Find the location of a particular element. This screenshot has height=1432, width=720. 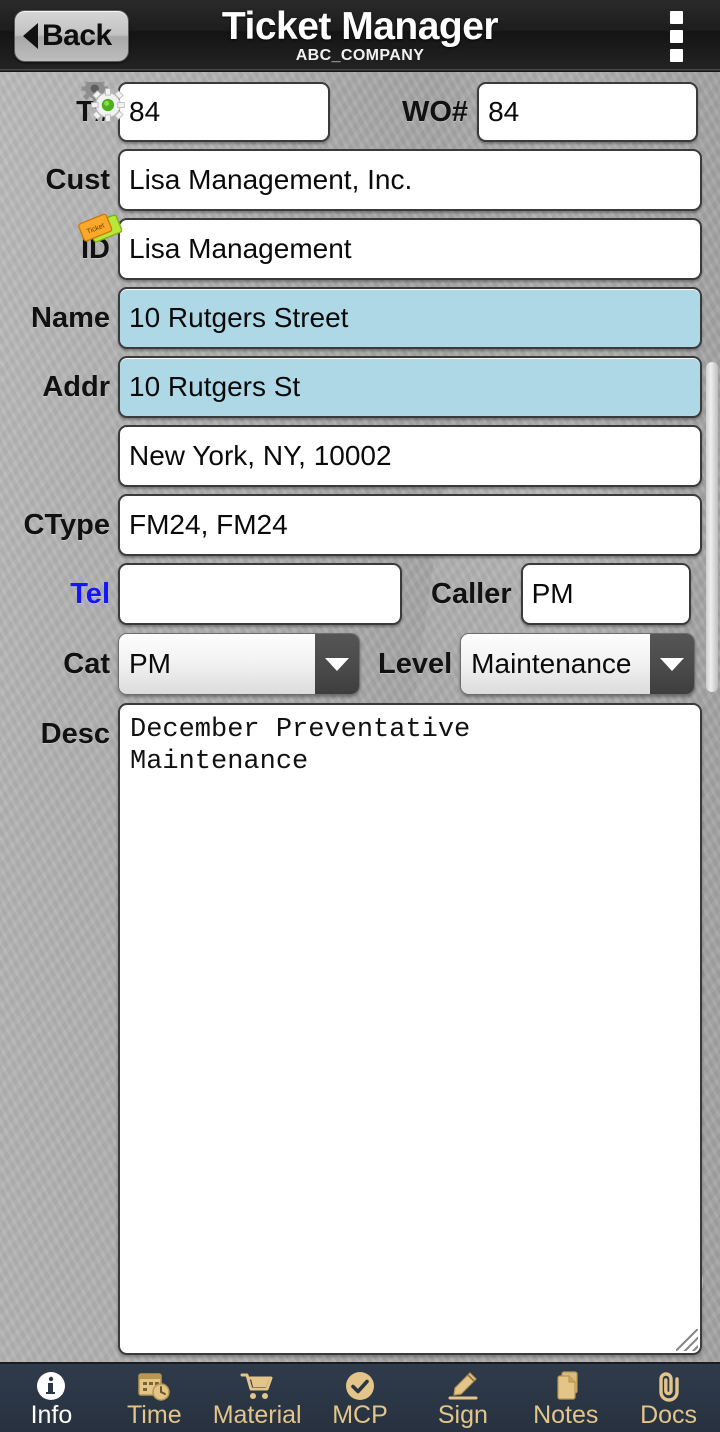

overflow-menu-icon is located at coordinates (676, 36).